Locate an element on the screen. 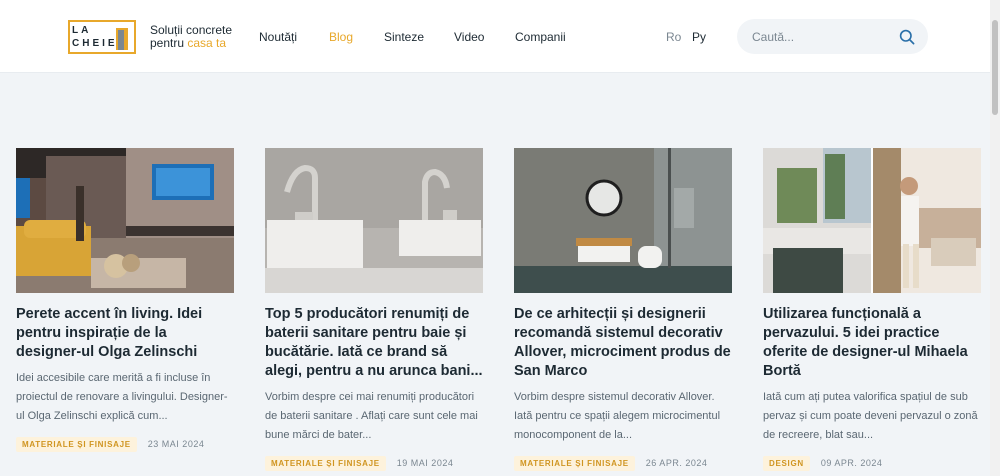 The width and height of the screenshot is (1000, 476). page-scrollbar is located at coordinates (995, 238).